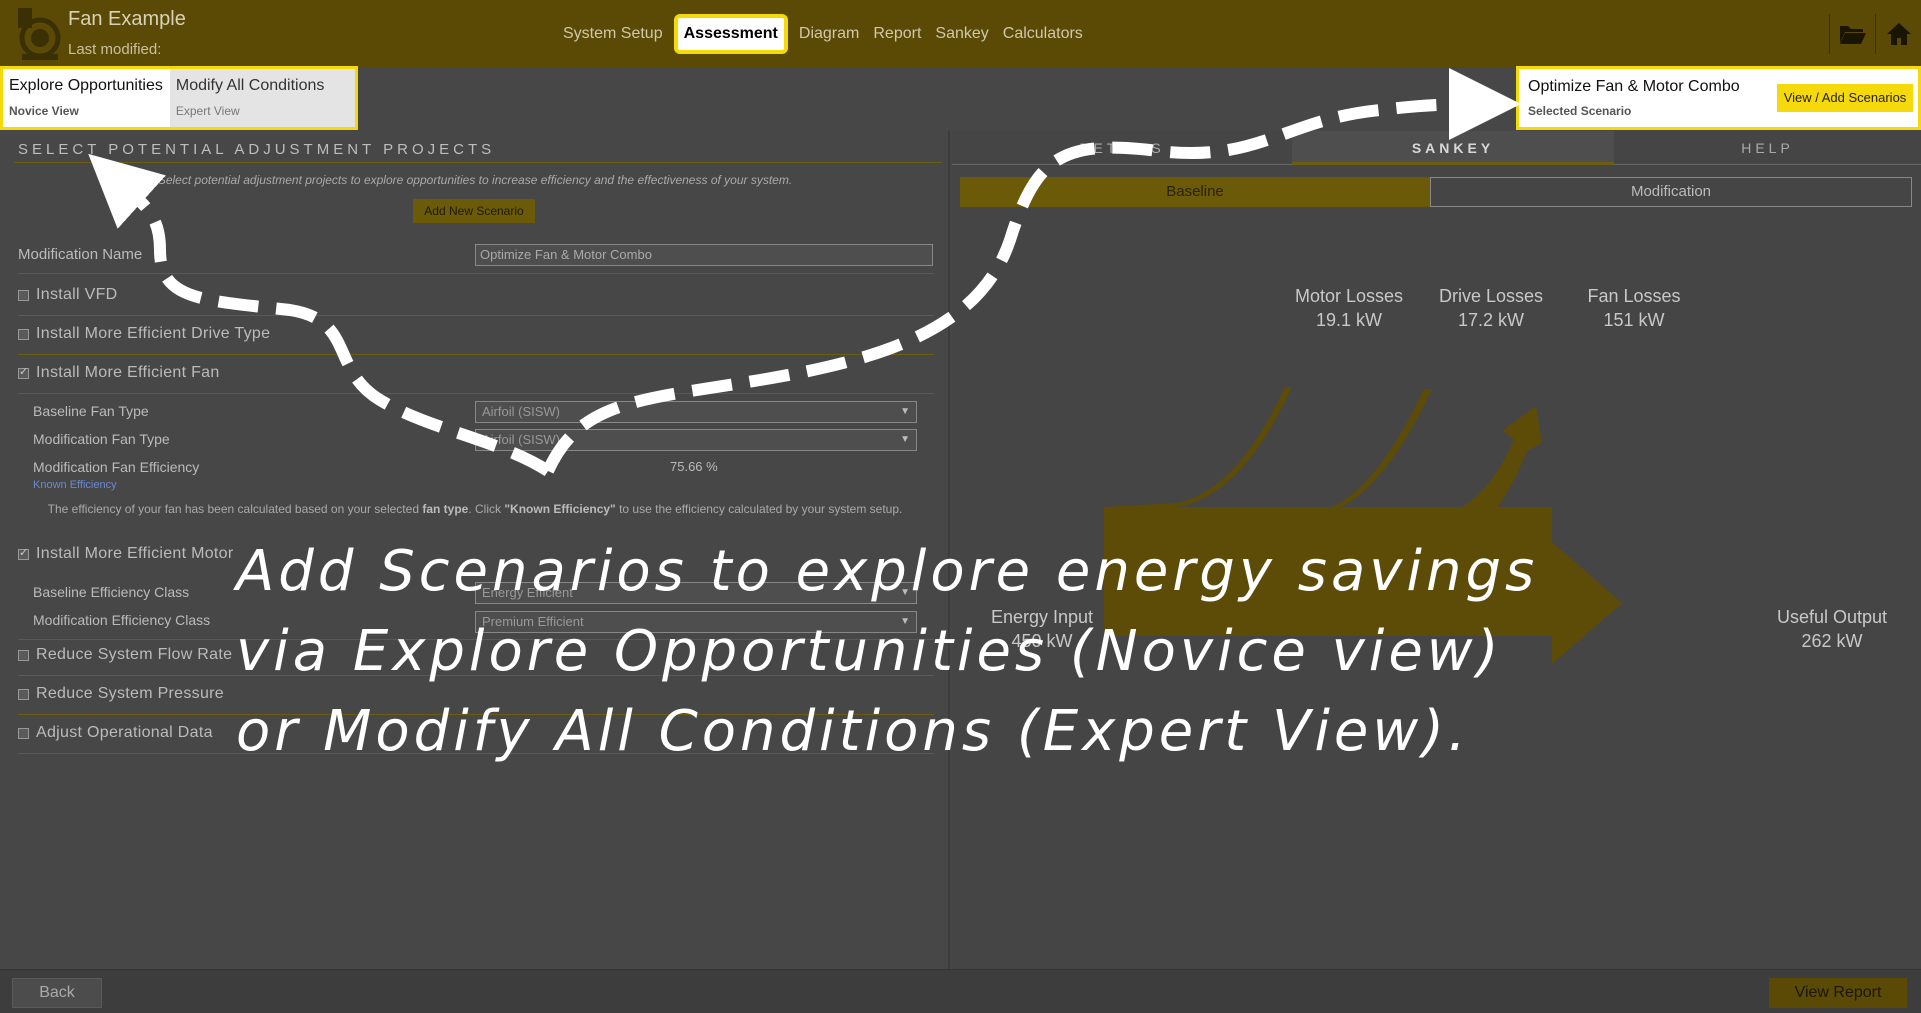 This screenshot has width=1921, height=1013. Describe the element at coordinates (1491, 320) in the screenshot. I see `drive-losses-value: 17.2 kW` at that location.